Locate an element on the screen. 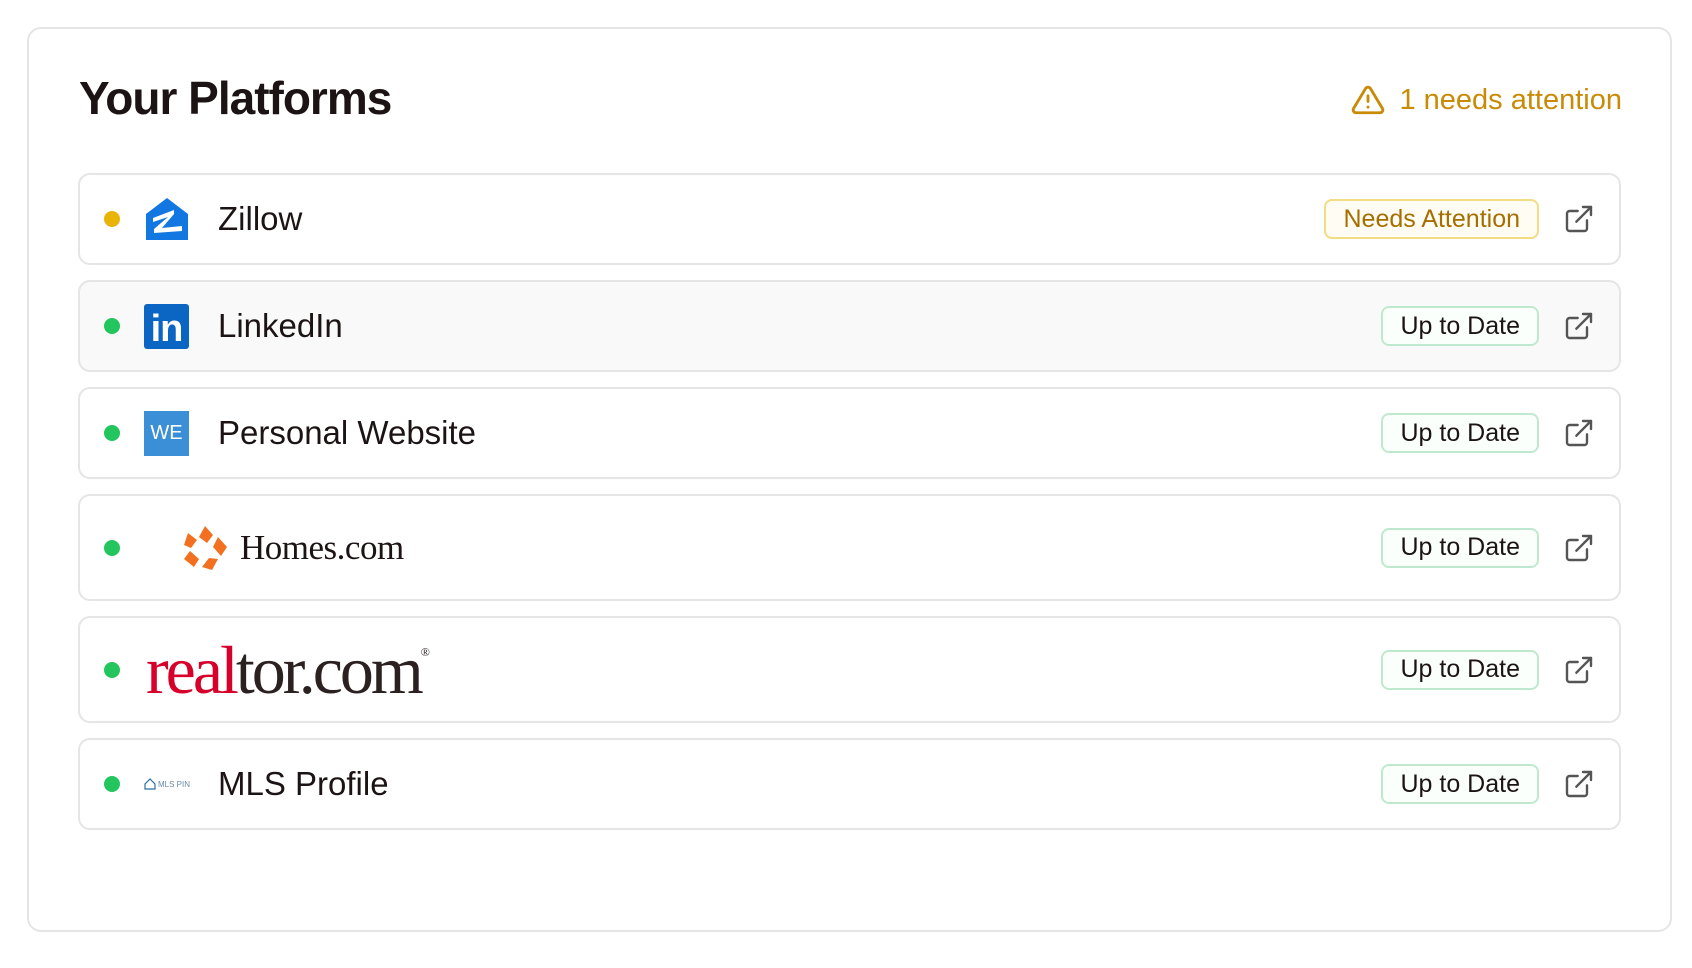 The image size is (1692, 968). mls-pin-logo: MLS PIN is located at coordinates (167, 784).